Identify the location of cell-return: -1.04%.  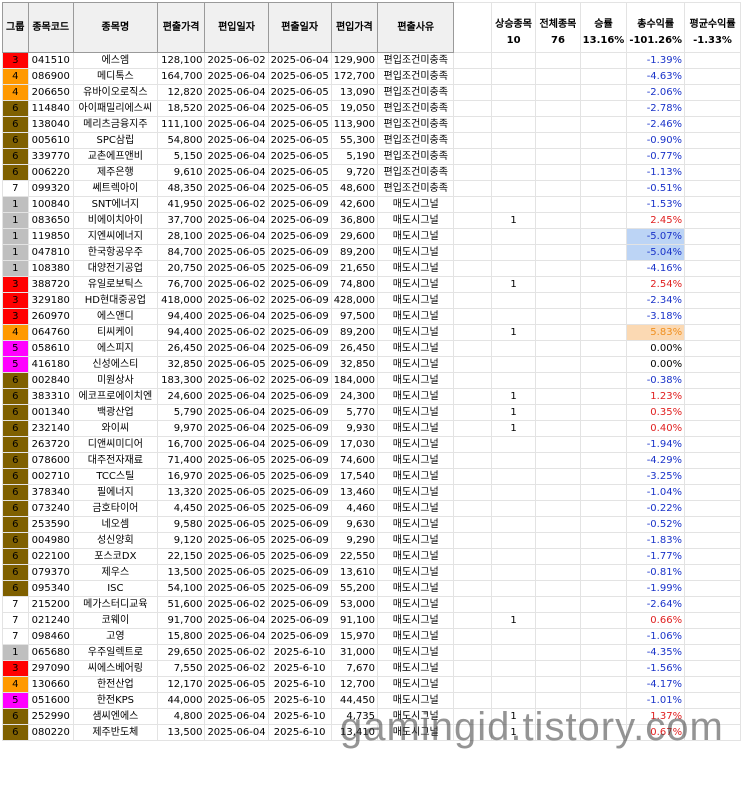
(656, 492).